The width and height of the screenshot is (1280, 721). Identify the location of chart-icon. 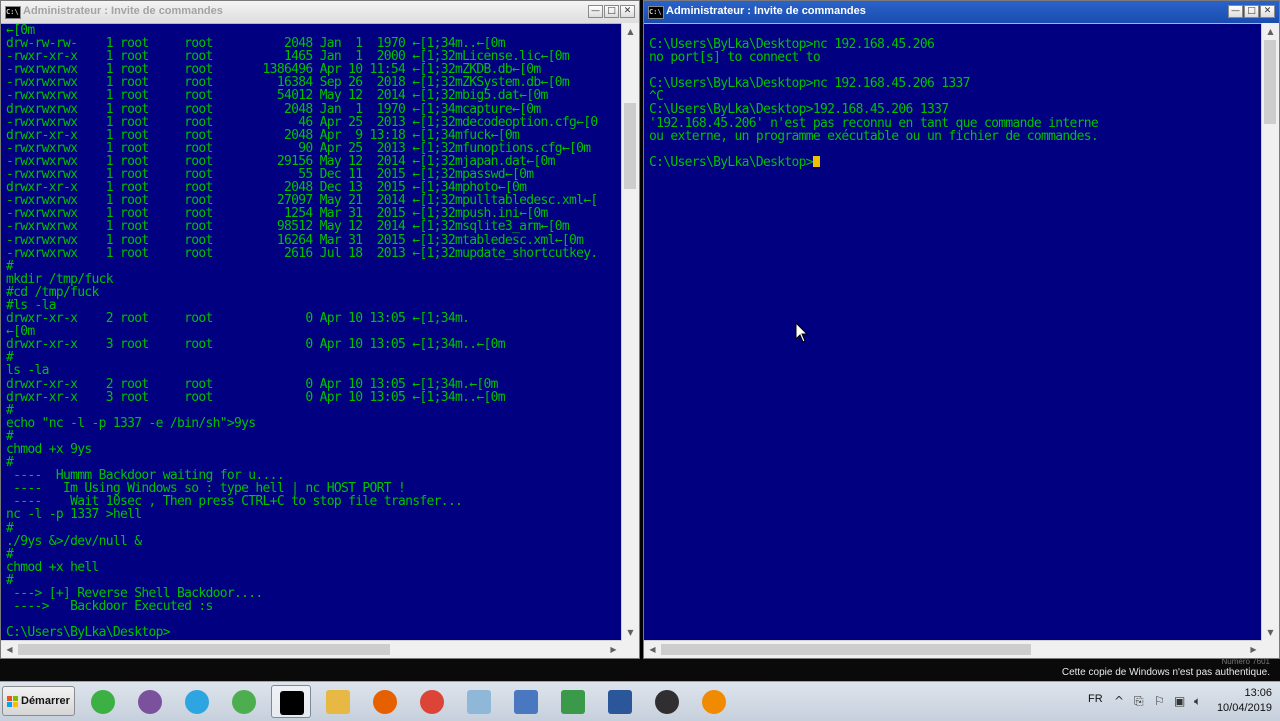
(573, 702).